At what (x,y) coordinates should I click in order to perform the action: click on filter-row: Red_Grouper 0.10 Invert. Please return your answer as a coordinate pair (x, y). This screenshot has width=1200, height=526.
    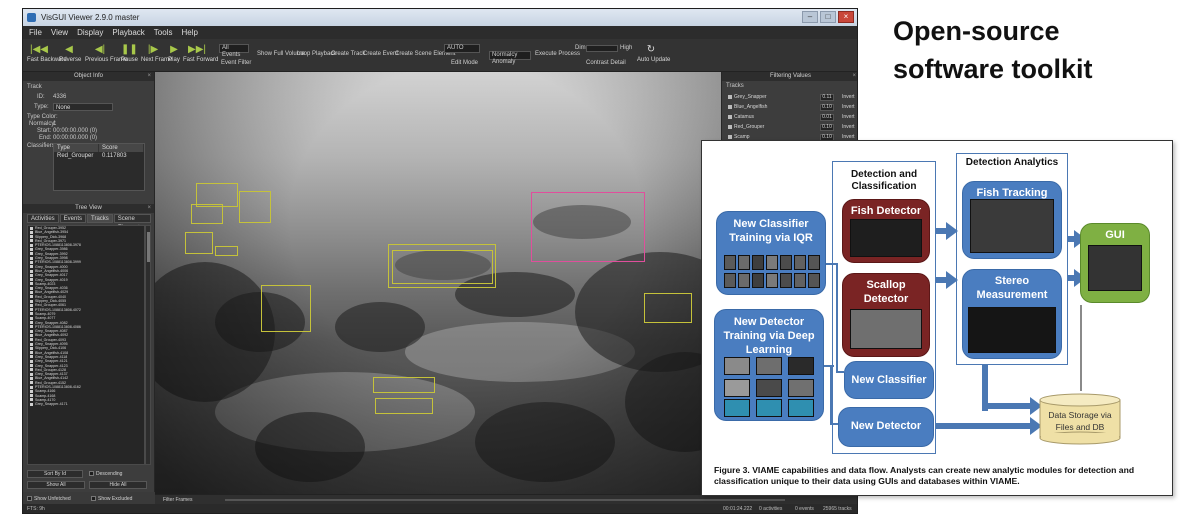
    Looking at the image, I should click on (792, 127).